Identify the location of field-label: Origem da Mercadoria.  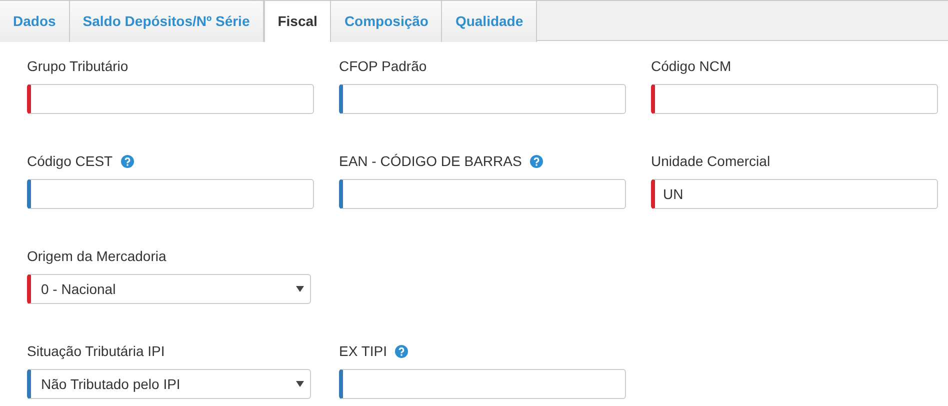
(96, 256).